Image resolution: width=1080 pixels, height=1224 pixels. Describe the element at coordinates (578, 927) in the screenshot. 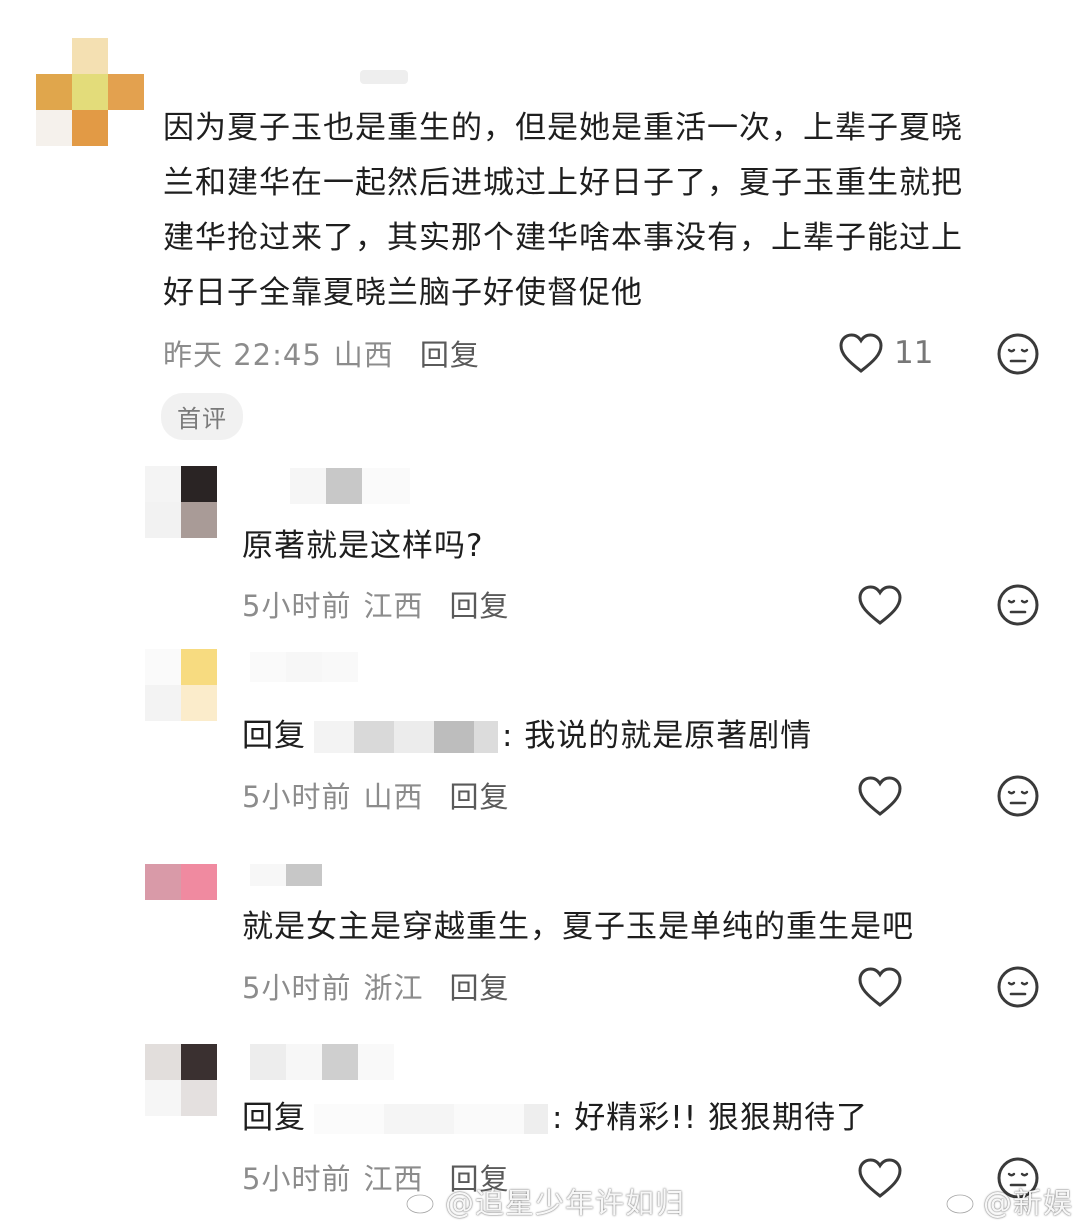

I see `reply-text: 就是女主是穿越重生，夏子玉是单纯的重生是吧` at that location.